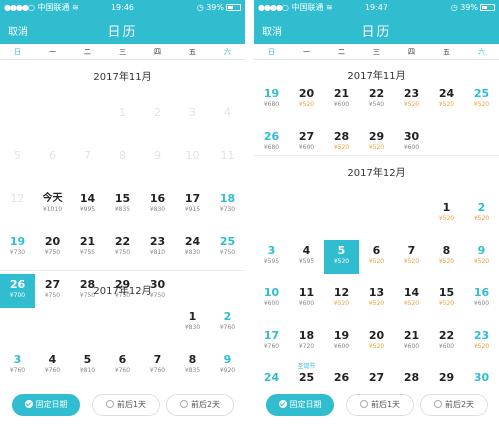 The width and height of the screenshot is (499, 442). What do you see at coordinates (192, 209) in the screenshot?
I see `day-price: ¥915` at bounding box center [192, 209].